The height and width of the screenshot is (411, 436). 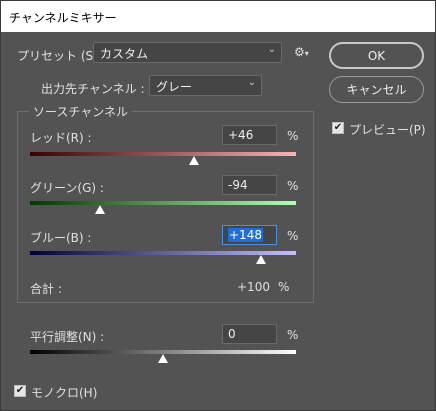 I want to click on dialog-title: チャンネルミキサー, so click(x=63, y=18).